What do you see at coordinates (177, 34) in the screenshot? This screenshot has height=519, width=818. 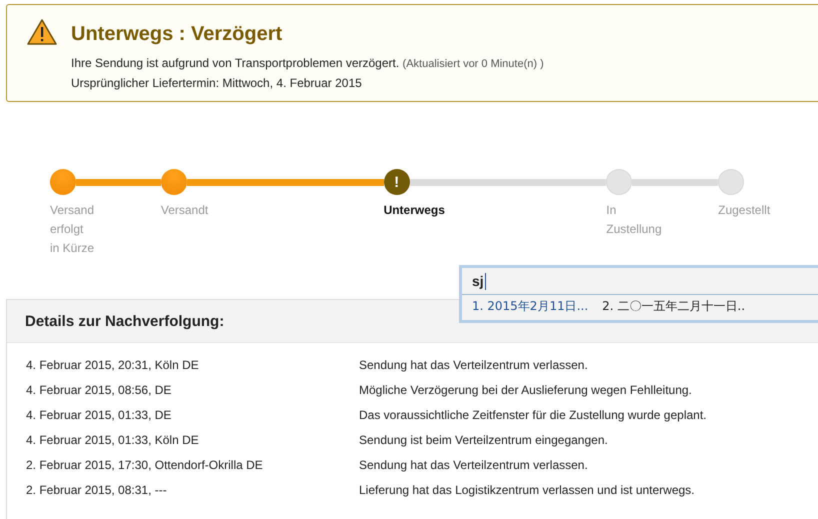 I see `status-title: Unterwegs : Verzögert` at bounding box center [177, 34].